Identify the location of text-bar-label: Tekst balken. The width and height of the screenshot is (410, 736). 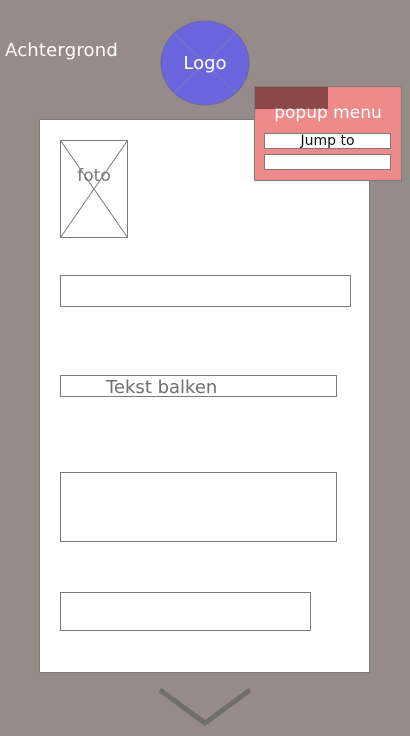
(162, 387).